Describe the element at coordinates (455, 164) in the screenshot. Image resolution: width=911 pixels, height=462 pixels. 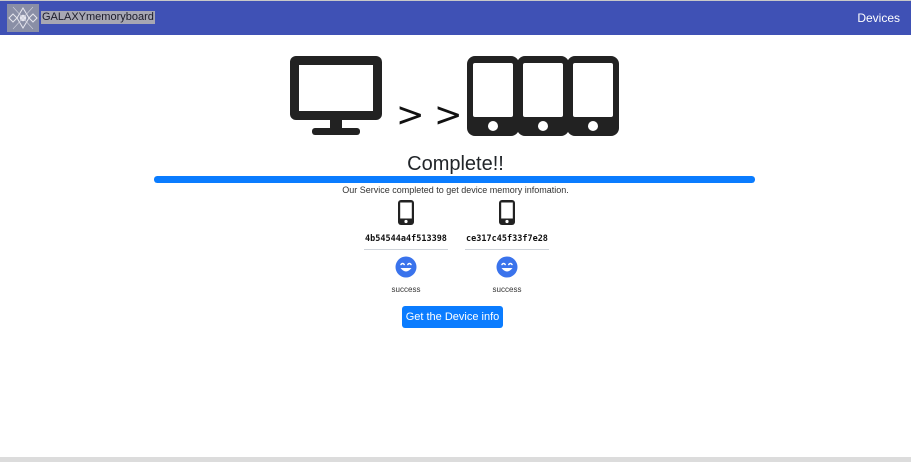
I see `page-title: Complete!!` at that location.